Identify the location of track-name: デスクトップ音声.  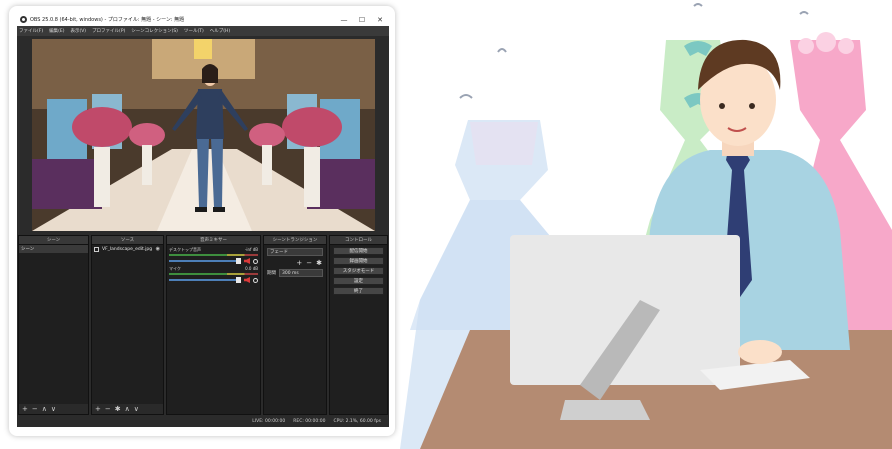
(185, 249).